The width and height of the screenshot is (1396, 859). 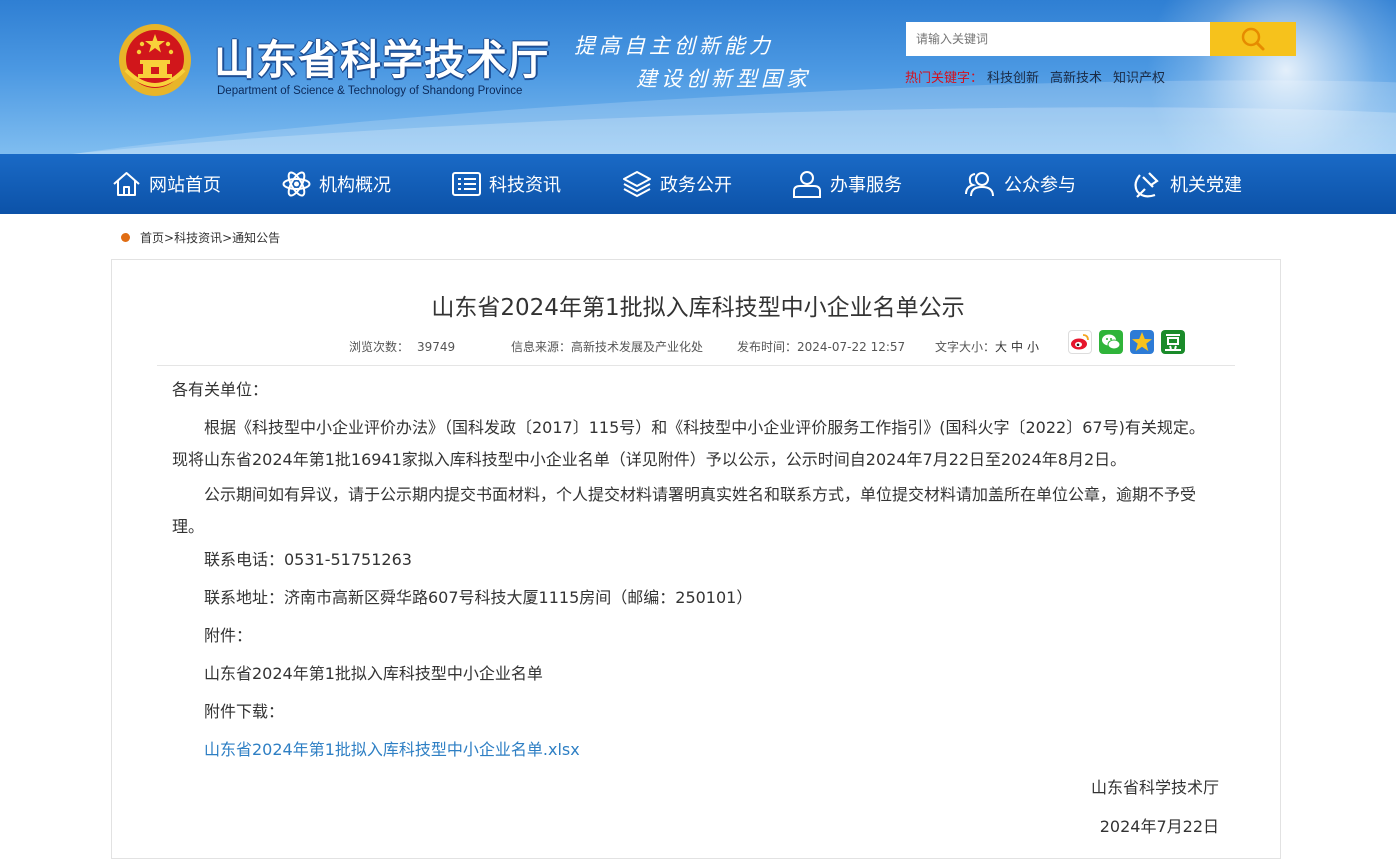 I want to click on qzone-icon, so click(x=1142, y=341).